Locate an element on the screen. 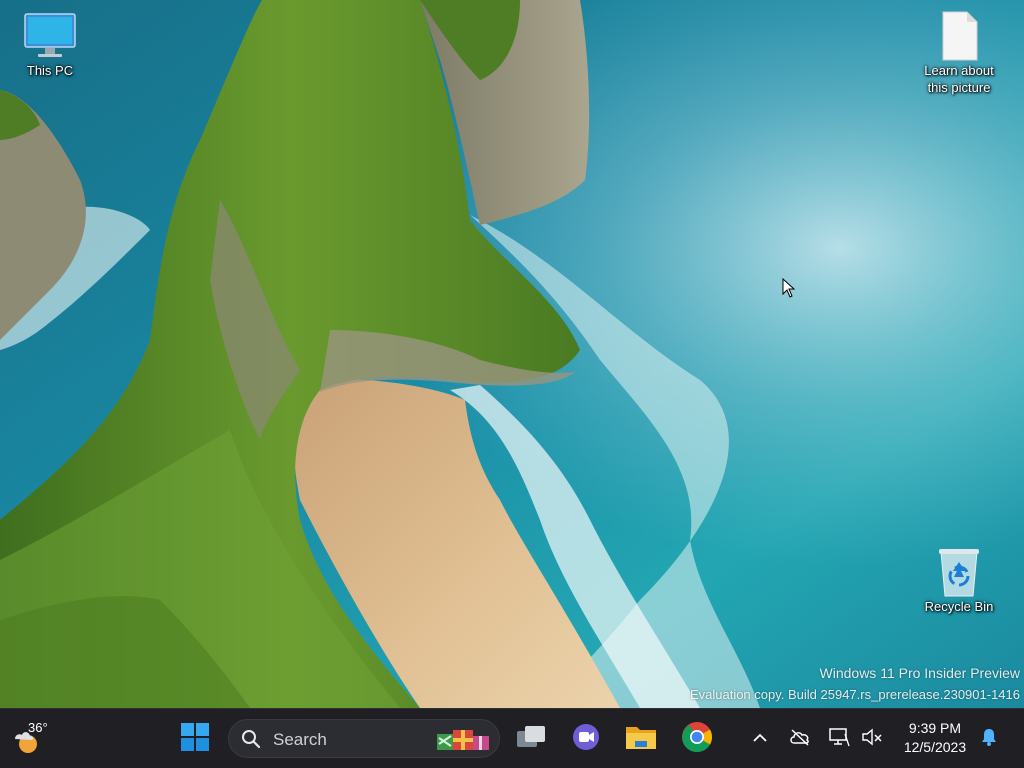 The image size is (1024, 768). chrome-button is located at coordinates (697, 739).